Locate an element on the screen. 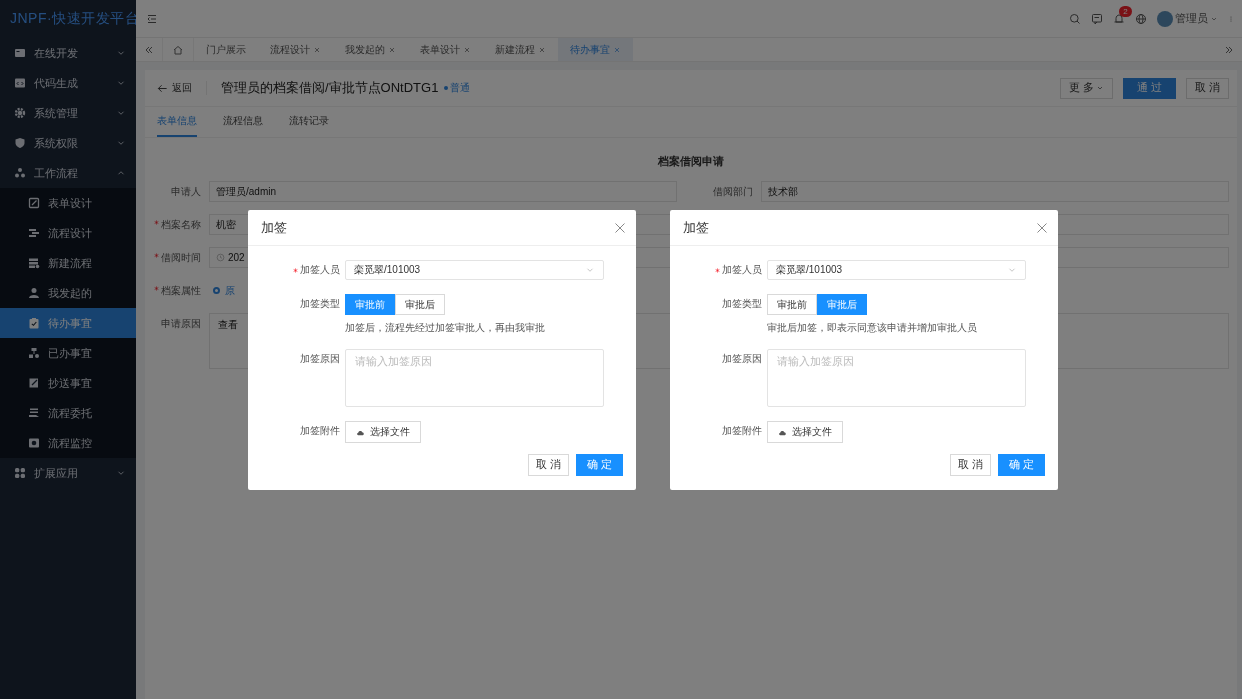 The width and height of the screenshot is (1242, 699). hand-list-icon is located at coordinates (34, 413).